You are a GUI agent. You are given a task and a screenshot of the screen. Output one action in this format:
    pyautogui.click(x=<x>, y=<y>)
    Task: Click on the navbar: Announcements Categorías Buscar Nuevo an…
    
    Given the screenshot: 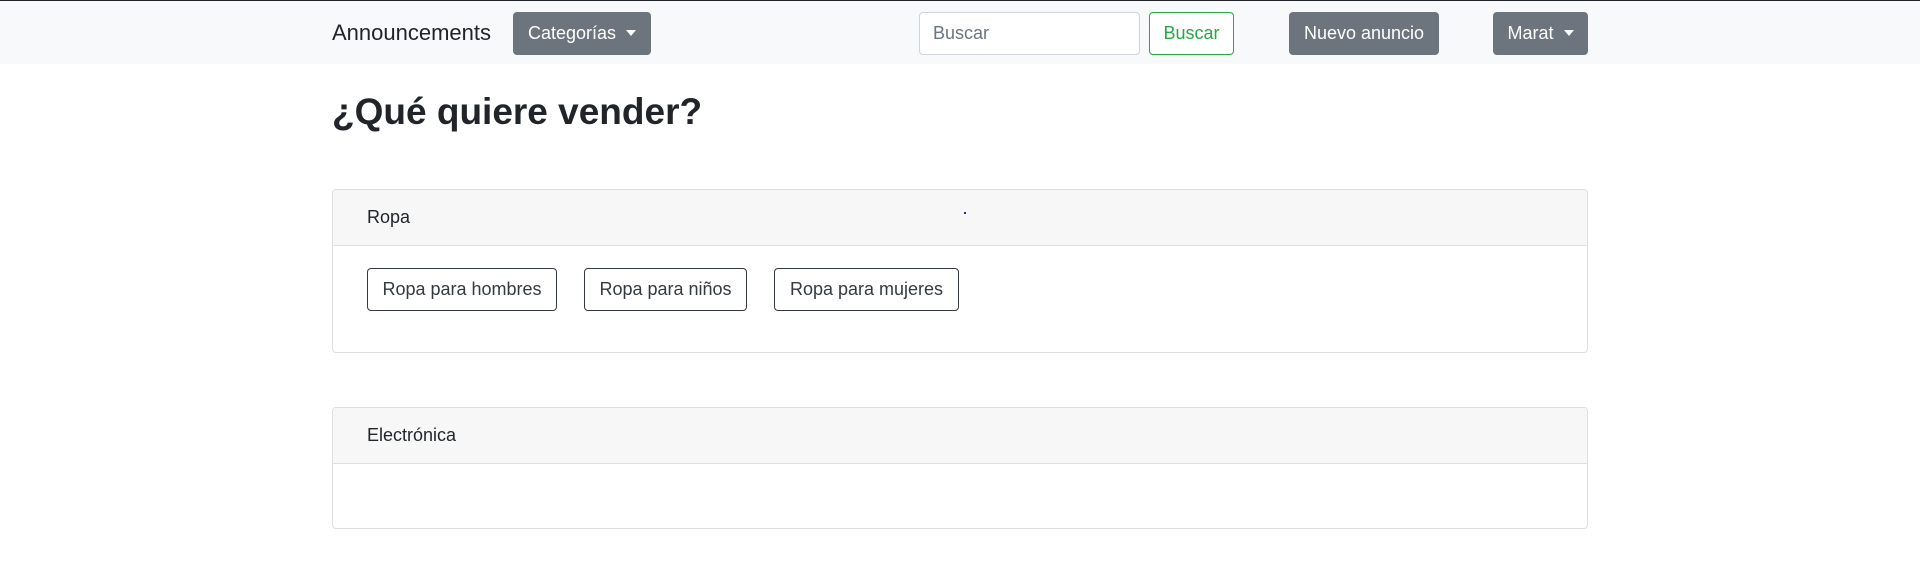 What is the action you would take?
    pyautogui.click(x=960, y=32)
    